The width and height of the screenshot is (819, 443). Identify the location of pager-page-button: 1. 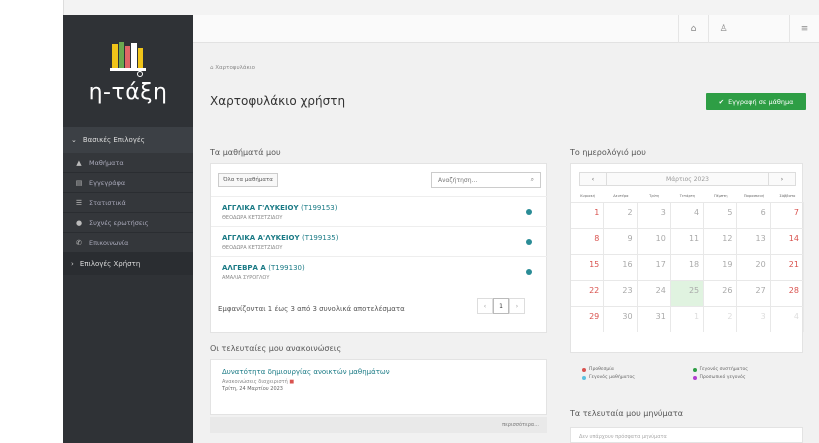
(501, 306).